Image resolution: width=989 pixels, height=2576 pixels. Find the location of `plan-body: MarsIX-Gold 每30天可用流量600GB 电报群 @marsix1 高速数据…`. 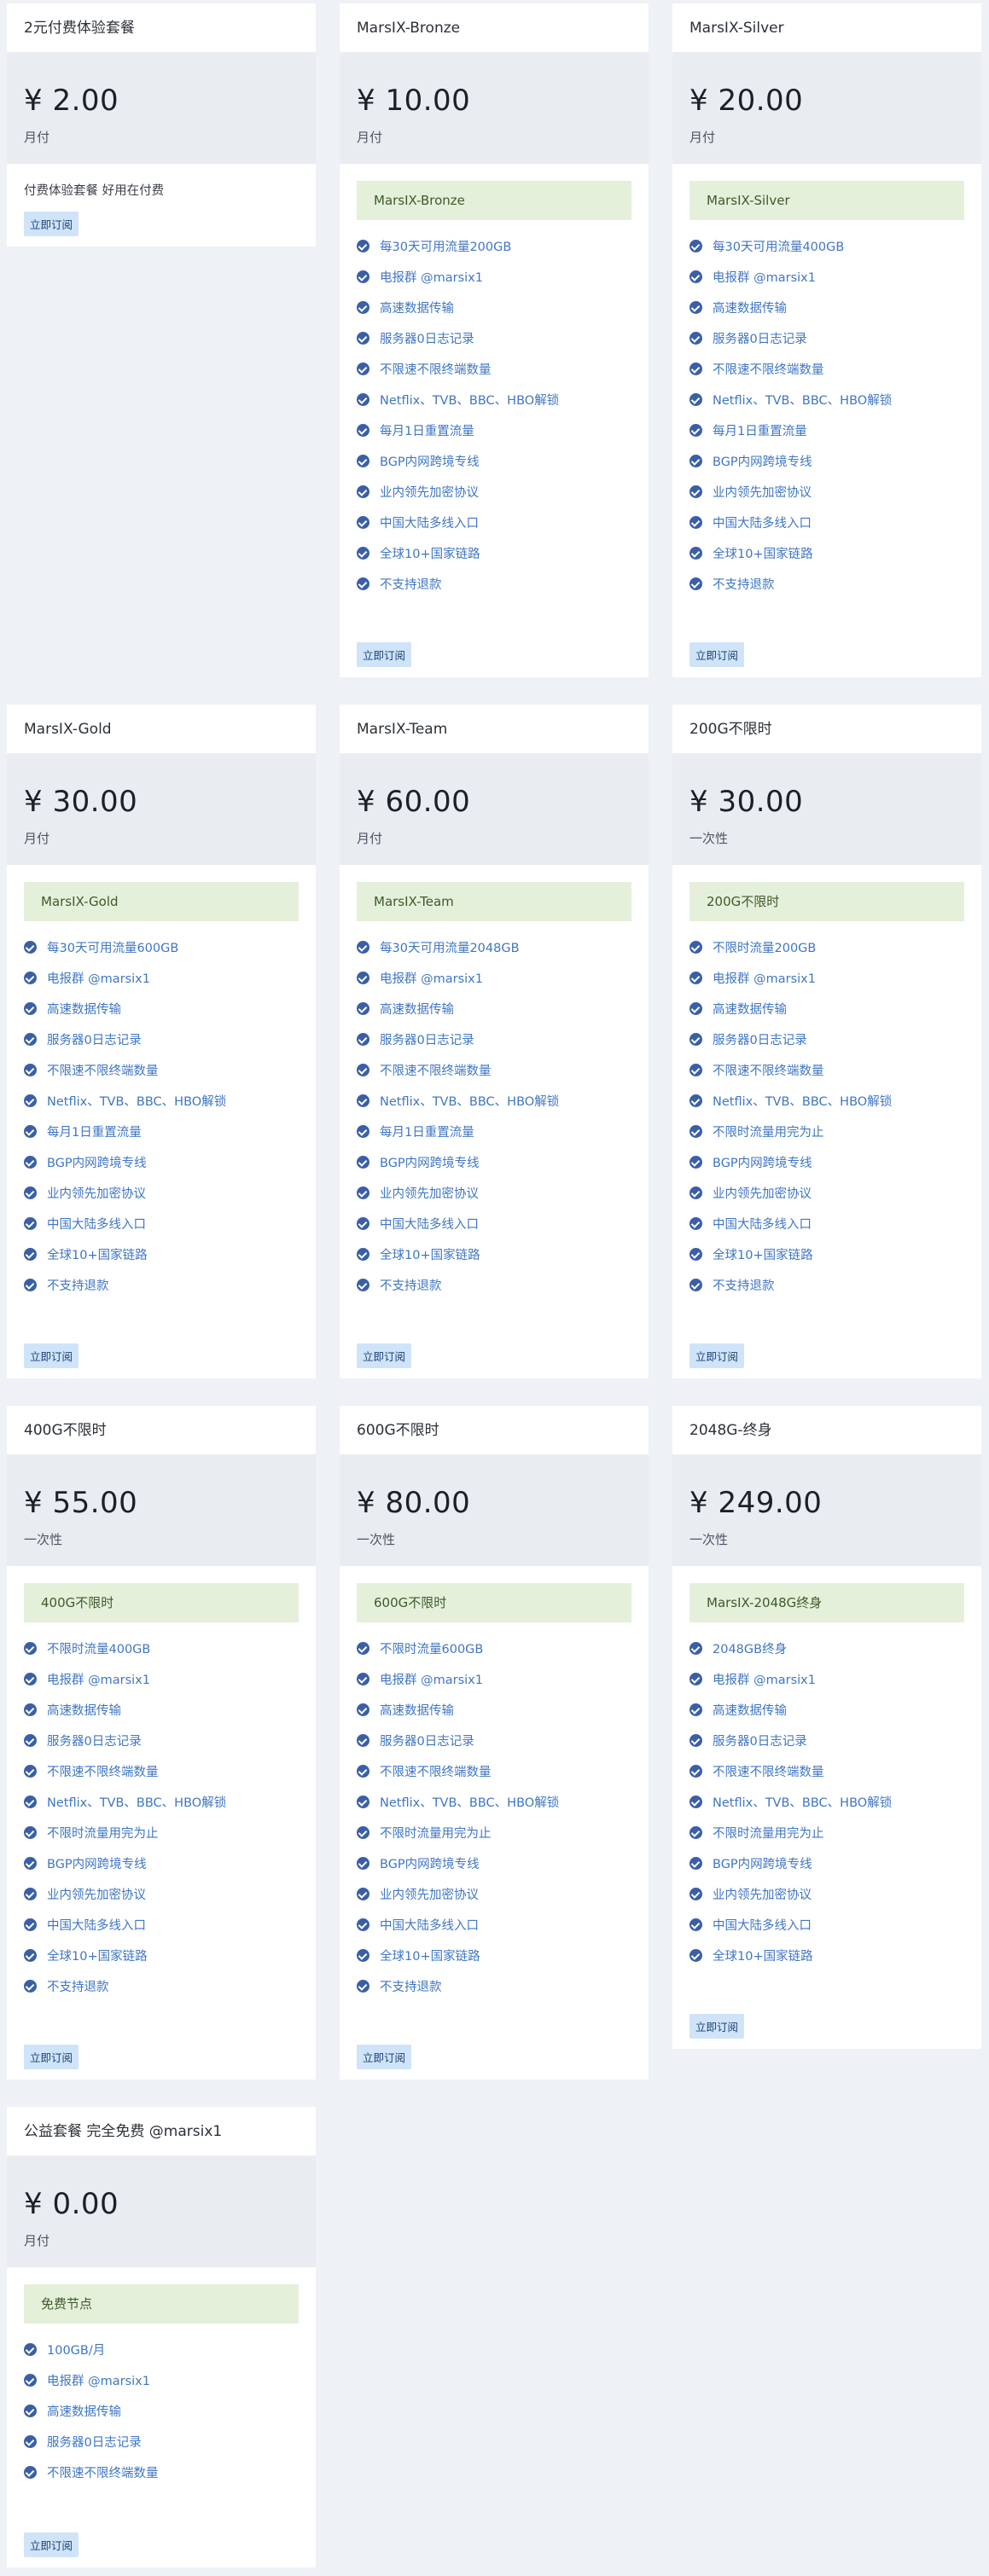

plan-body: MarsIX-Gold 每30天可用流量600GB 电报群 @marsix1 高速数据… is located at coordinates (161, 1091).